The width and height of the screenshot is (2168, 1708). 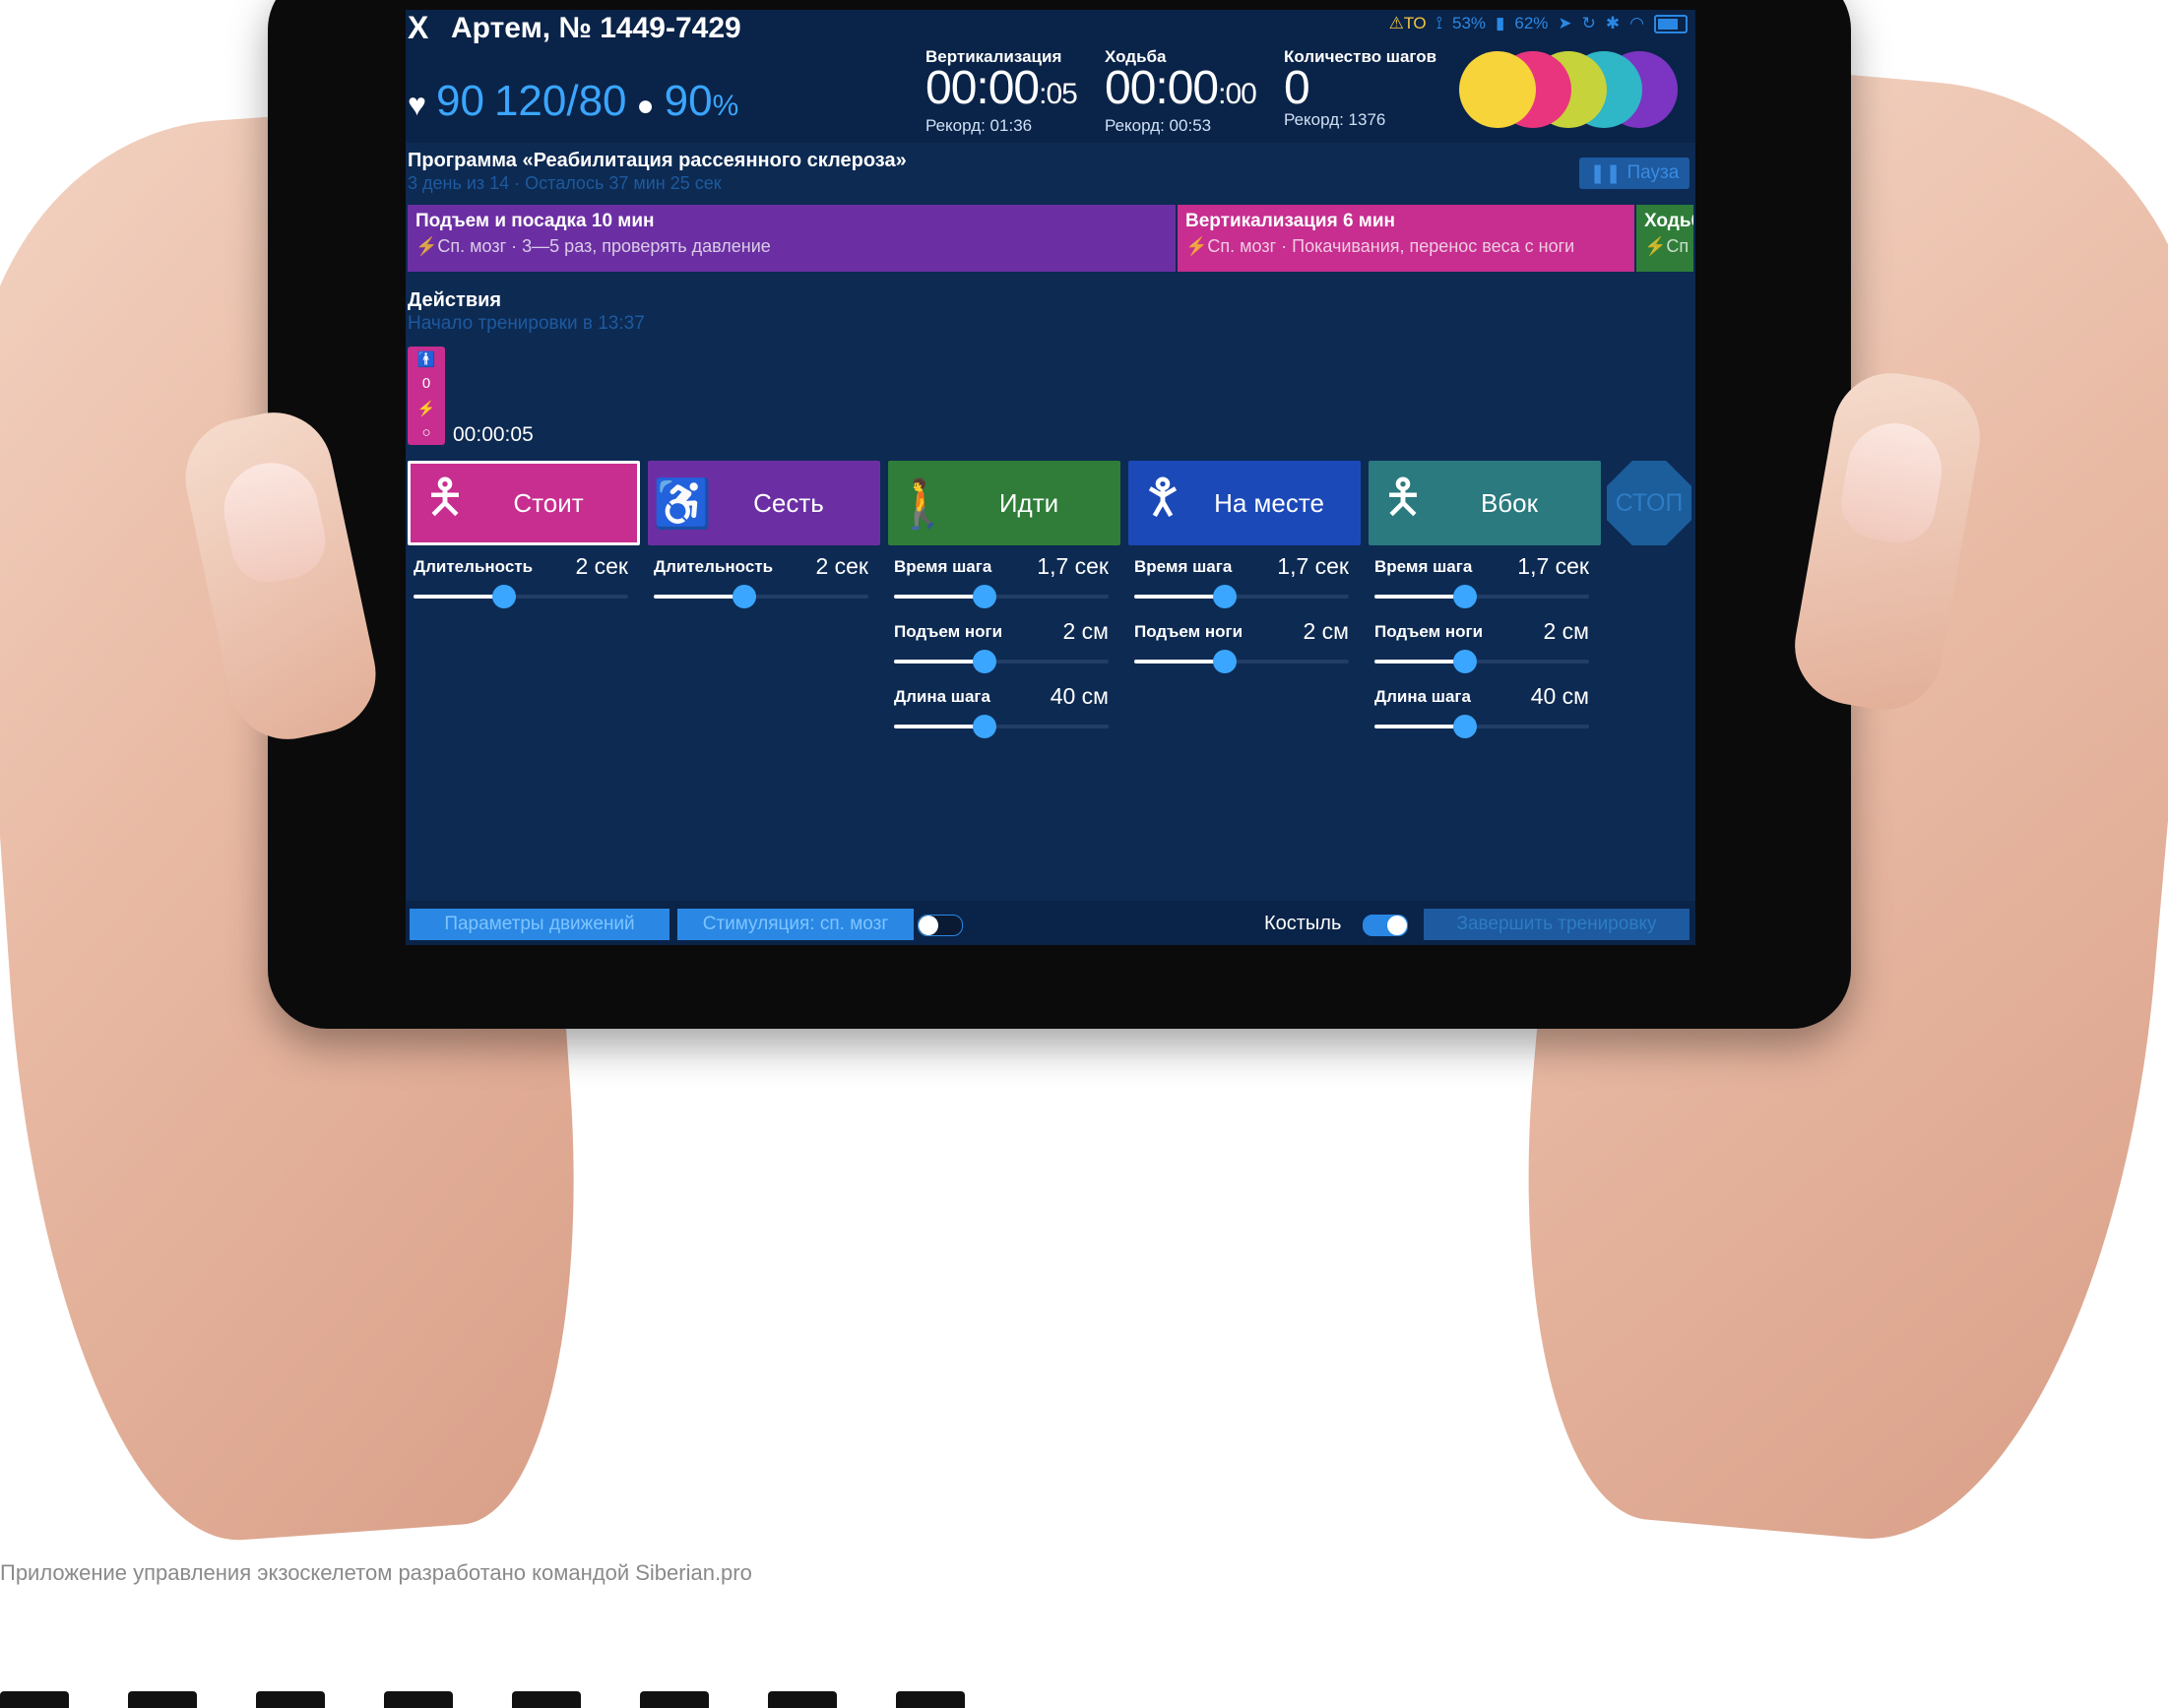 I want to click on steps-record: Рекорд: 1376, so click(x=1335, y=119).